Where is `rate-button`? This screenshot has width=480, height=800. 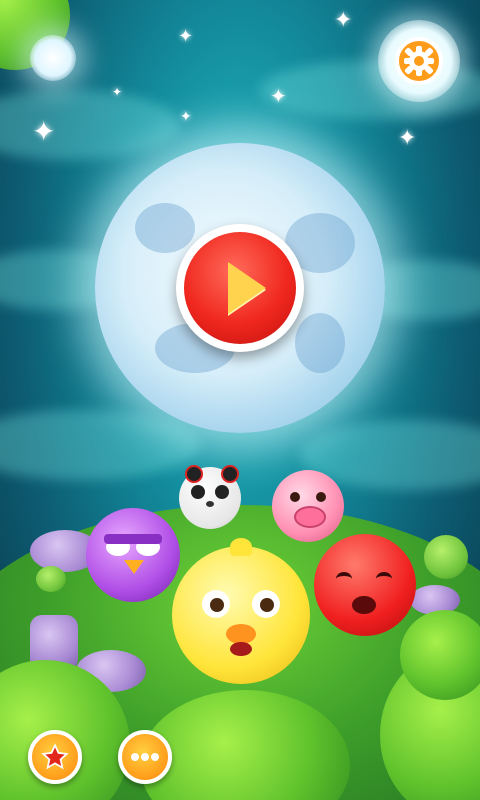
rate-button is located at coordinates (55, 757).